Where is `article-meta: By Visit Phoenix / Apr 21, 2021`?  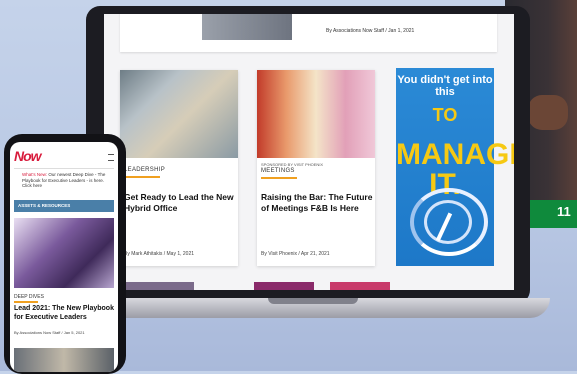 article-meta: By Visit Phoenix / Apr 21, 2021 is located at coordinates (295, 254).